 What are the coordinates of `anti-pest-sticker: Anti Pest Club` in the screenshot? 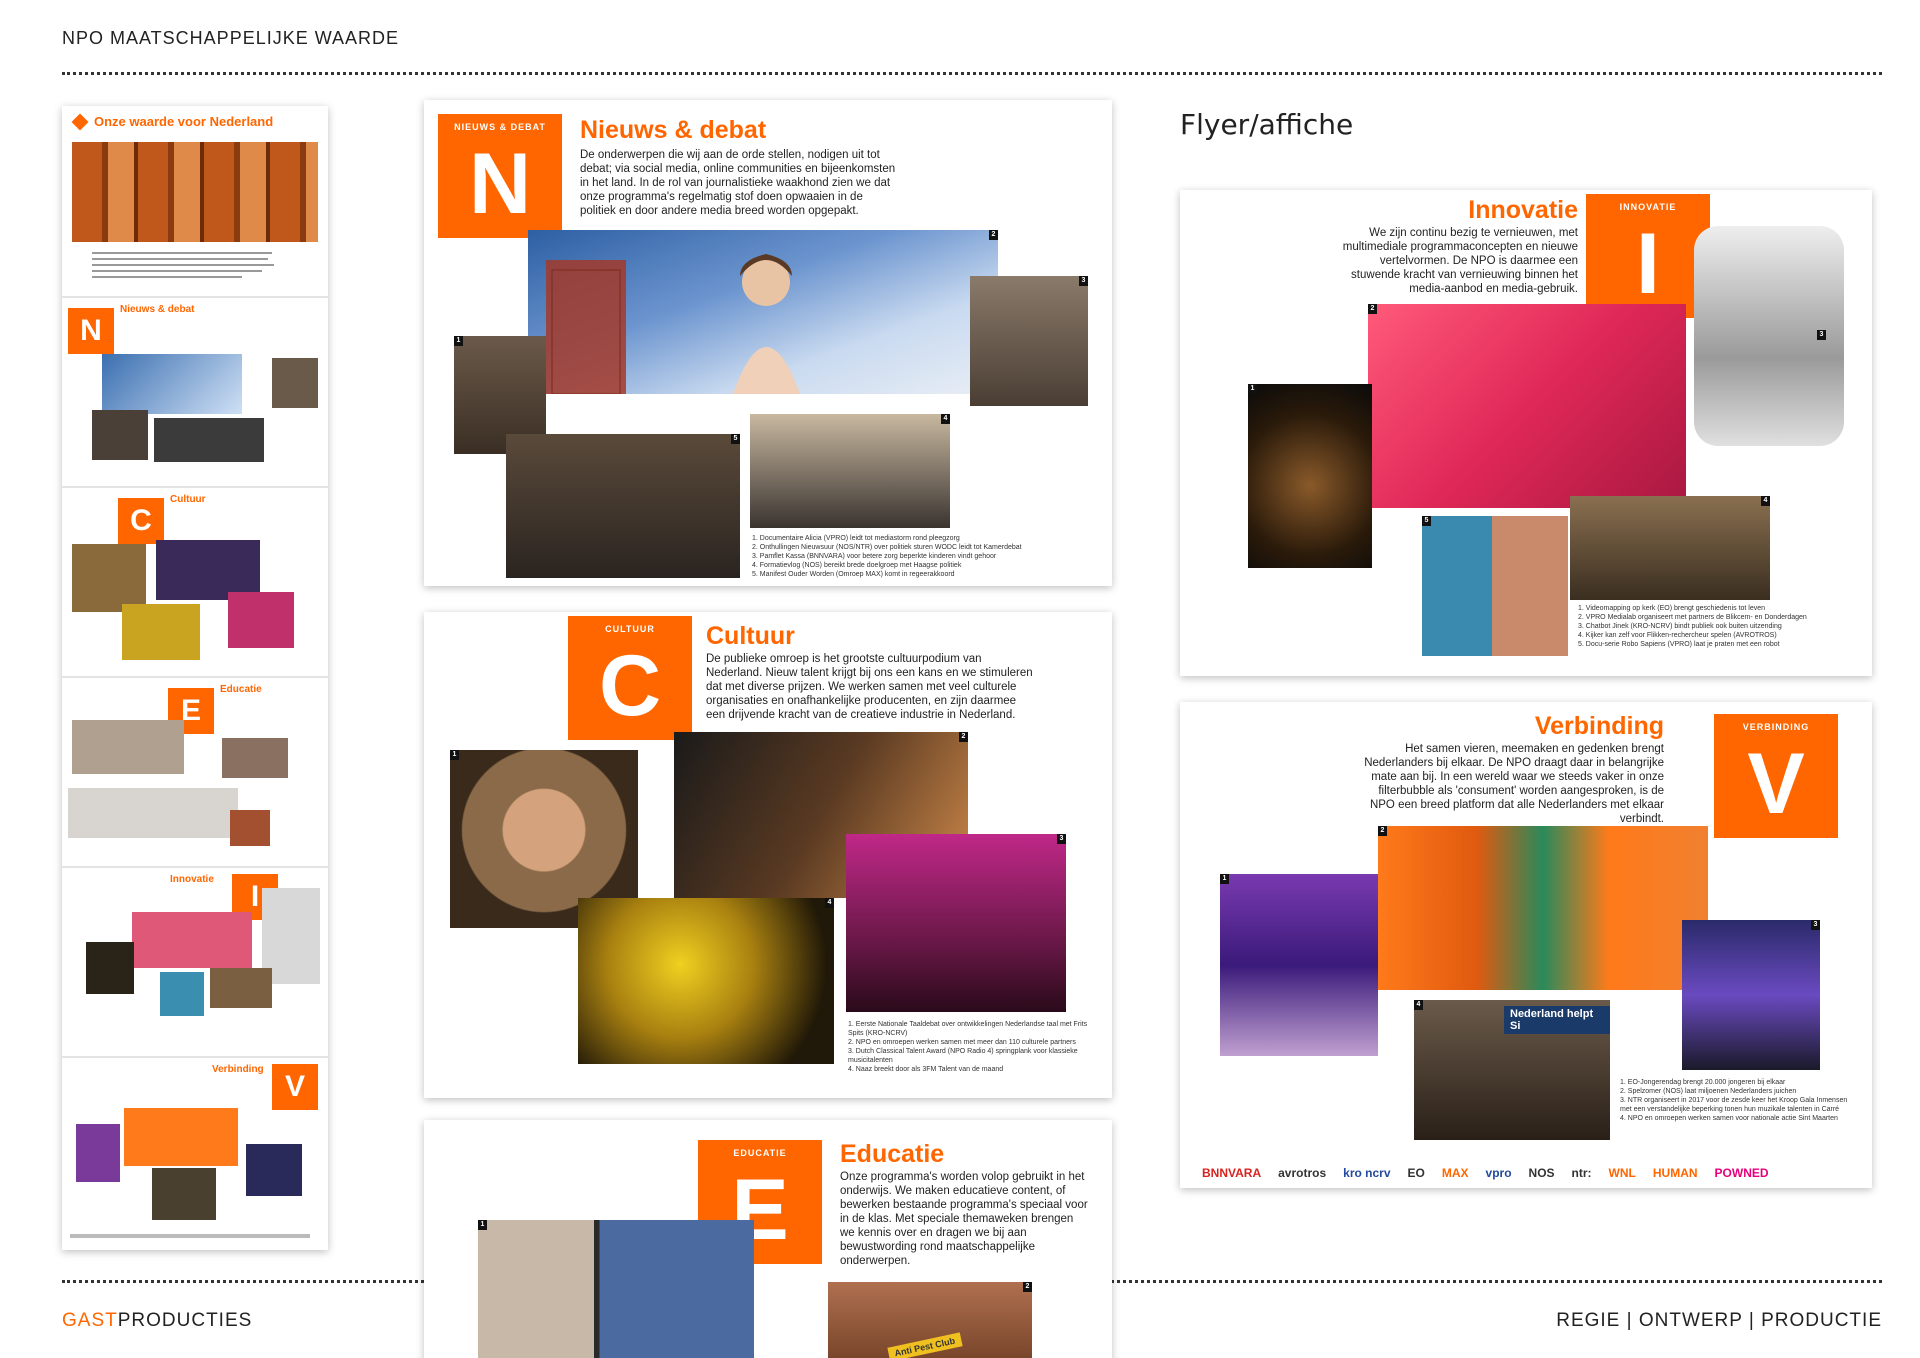 It's located at (925, 1345).